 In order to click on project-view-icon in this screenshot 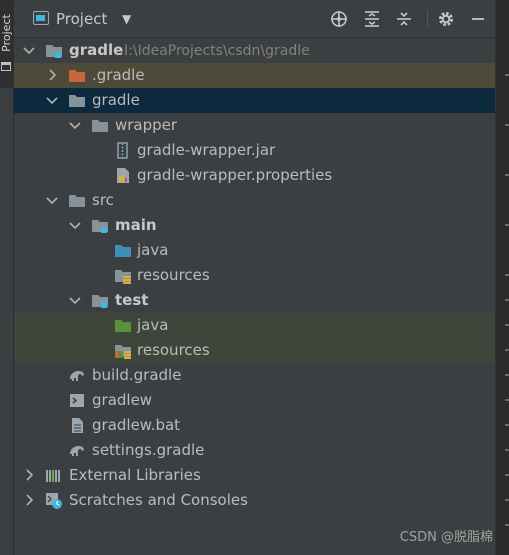, I will do `click(41, 18)`.